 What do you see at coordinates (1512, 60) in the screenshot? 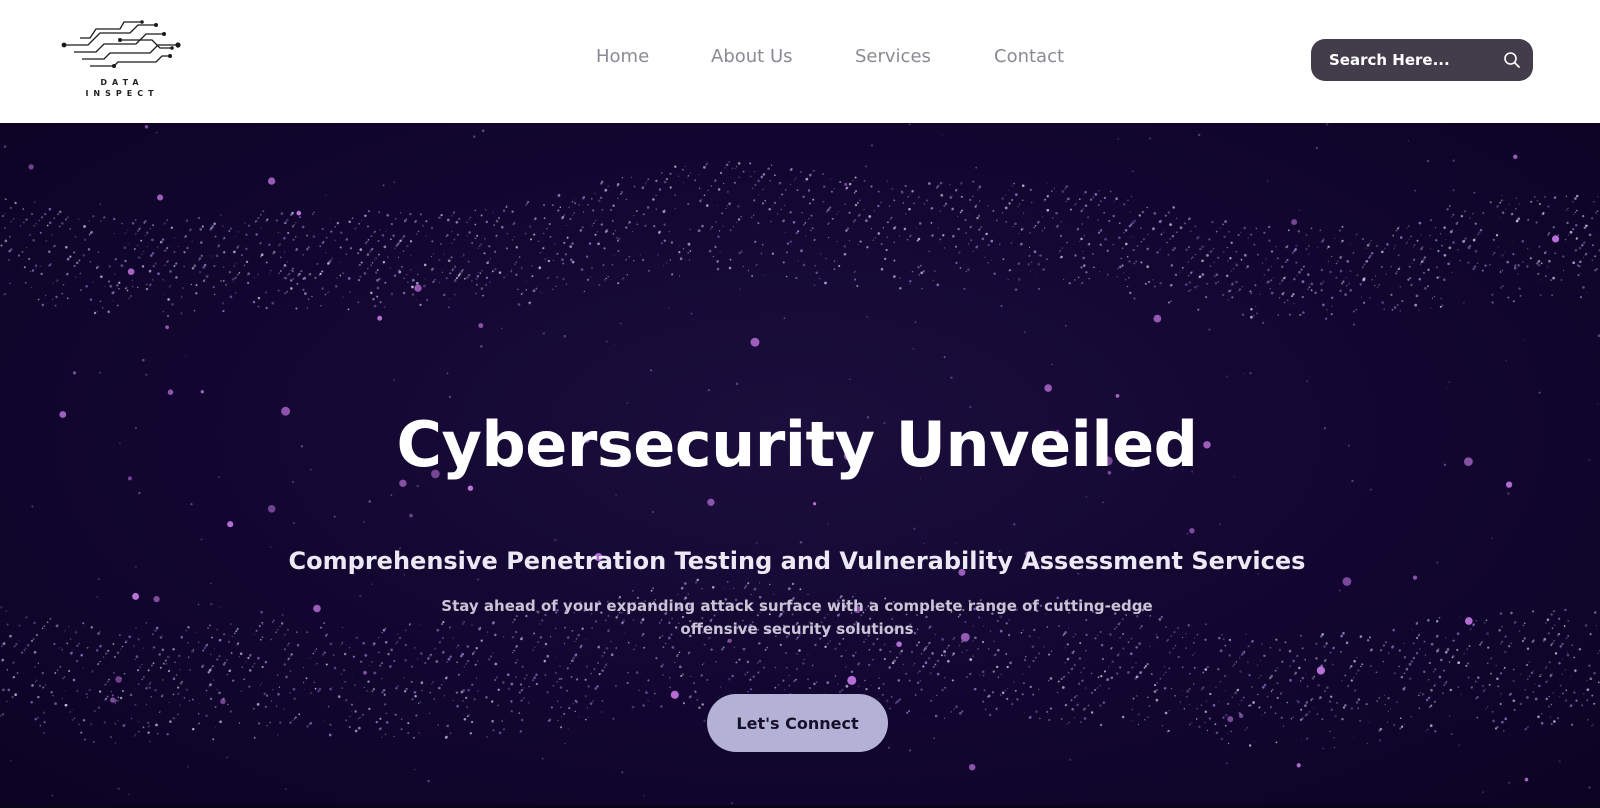
I see `search-icon` at bounding box center [1512, 60].